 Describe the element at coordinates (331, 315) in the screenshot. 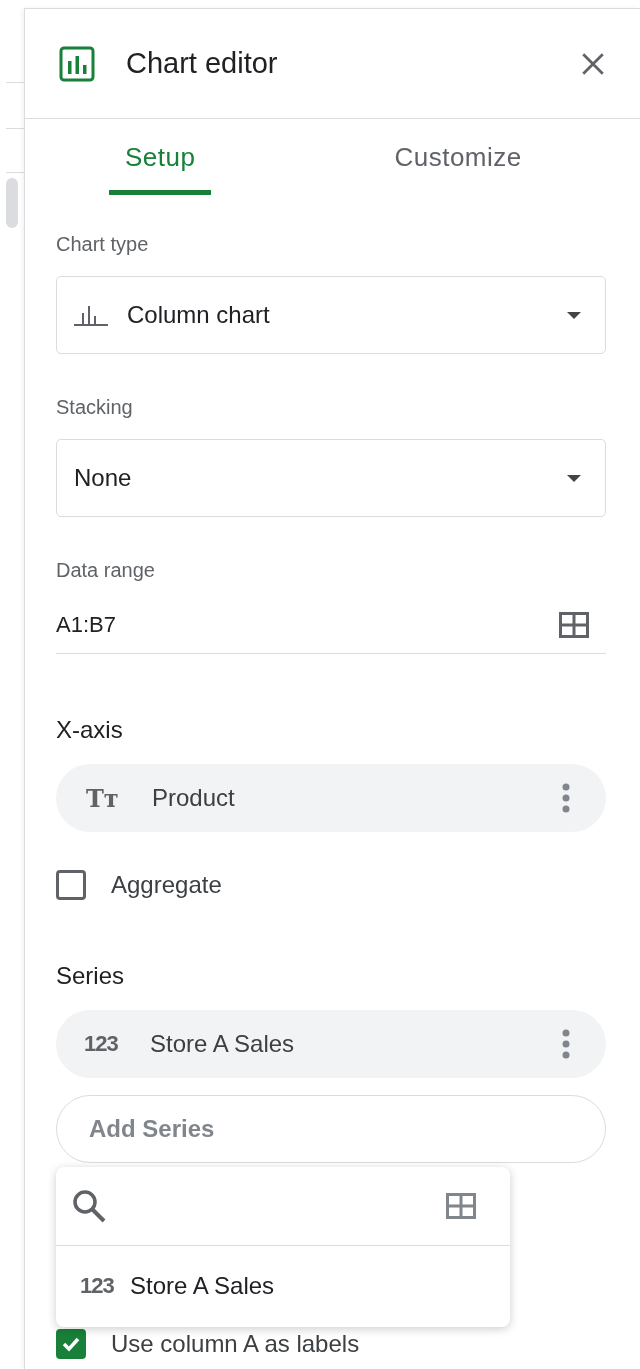

I see `chart-type-dropdown: Column chart` at that location.